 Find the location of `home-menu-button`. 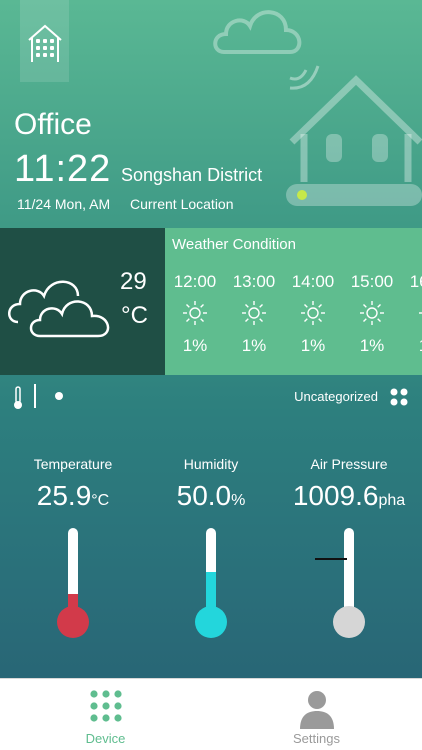

home-menu-button is located at coordinates (44, 41).